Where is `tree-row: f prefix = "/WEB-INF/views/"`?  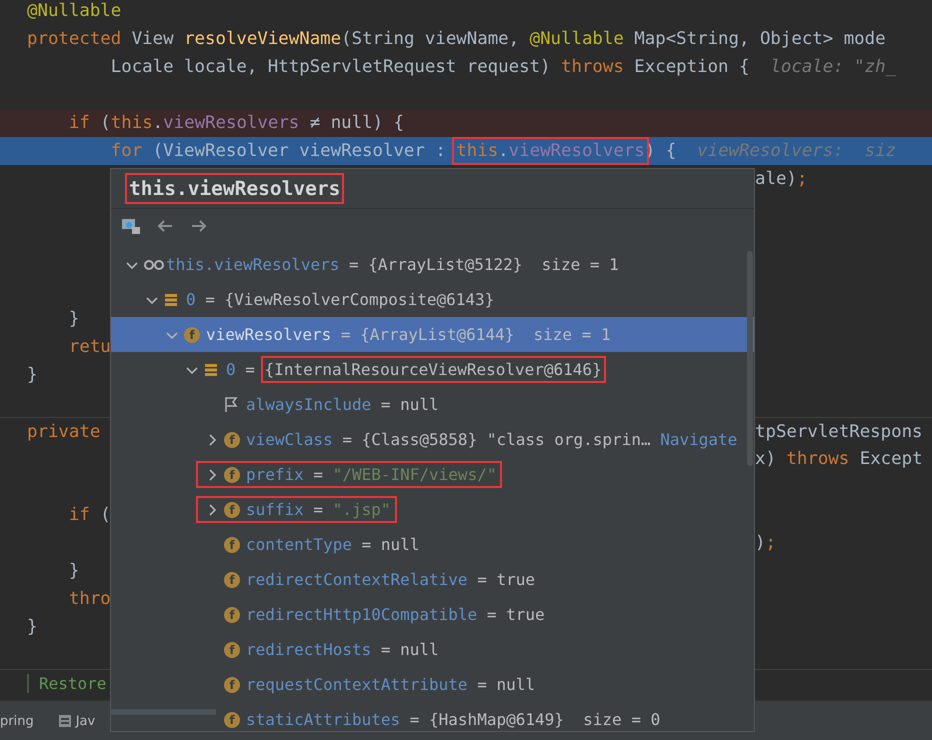 tree-row: f prefix = "/WEB-INF/views/" is located at coordinates (432, 474).